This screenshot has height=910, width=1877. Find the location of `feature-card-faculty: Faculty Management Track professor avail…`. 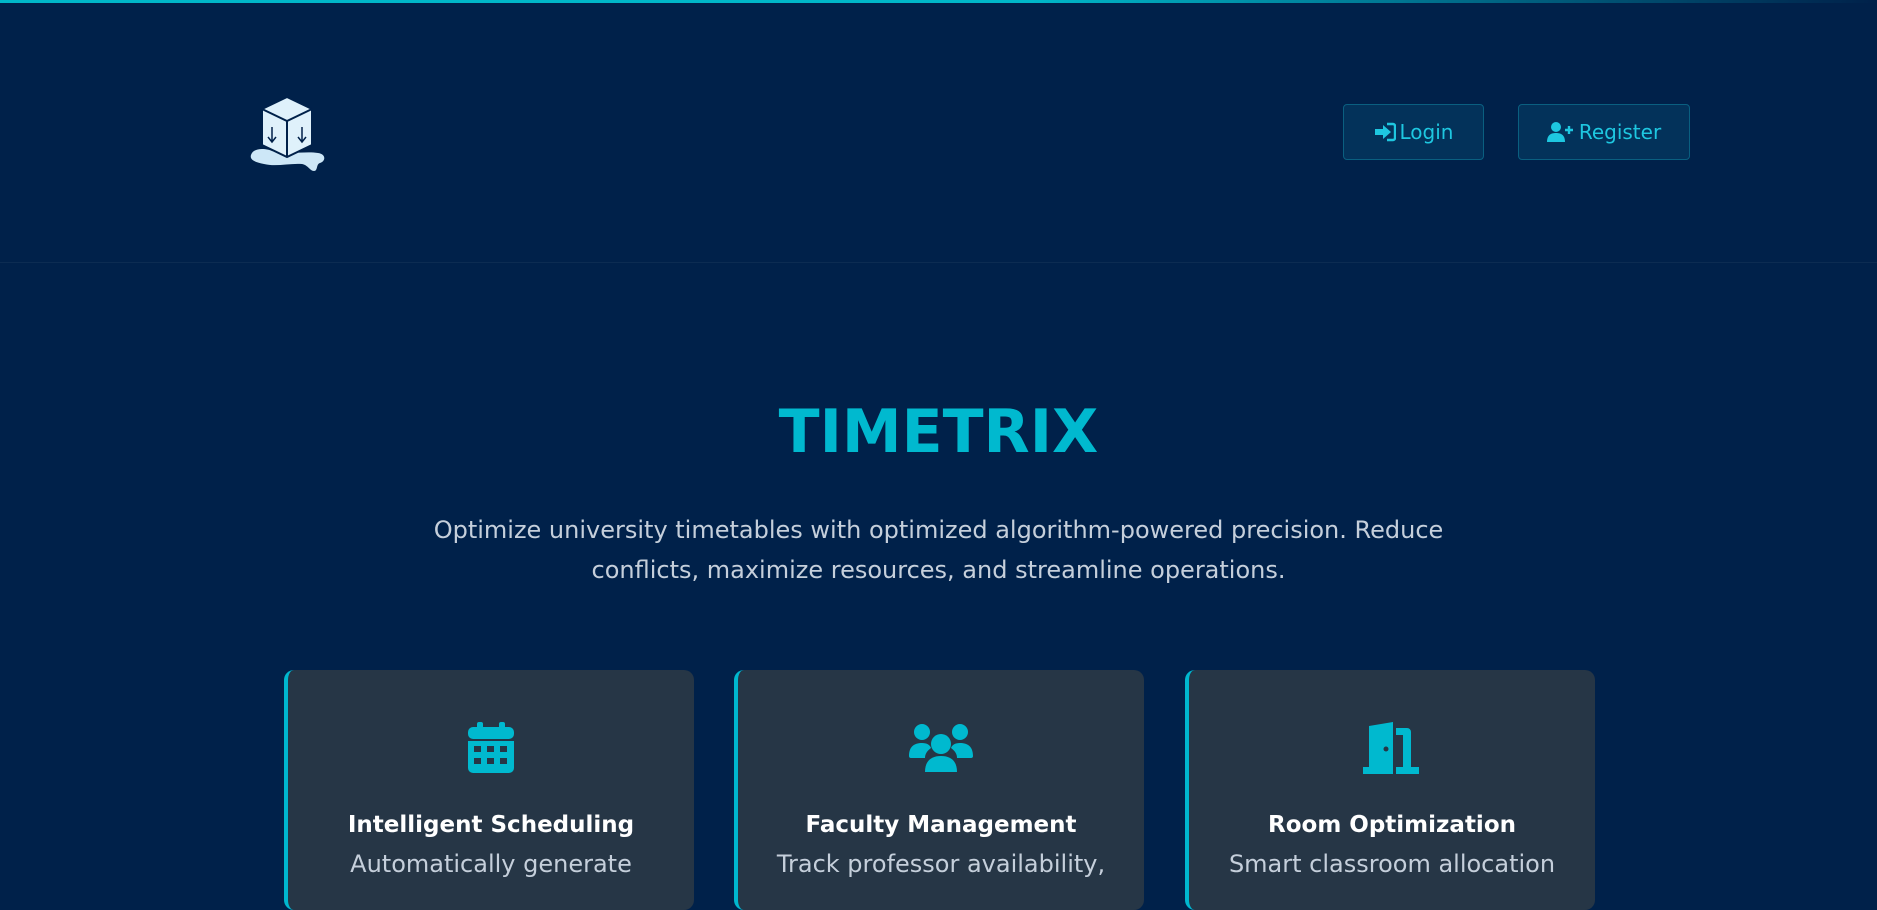

feature-card-faculty: Faculty Management Track professor avail… is located at coordinates (939, 790).